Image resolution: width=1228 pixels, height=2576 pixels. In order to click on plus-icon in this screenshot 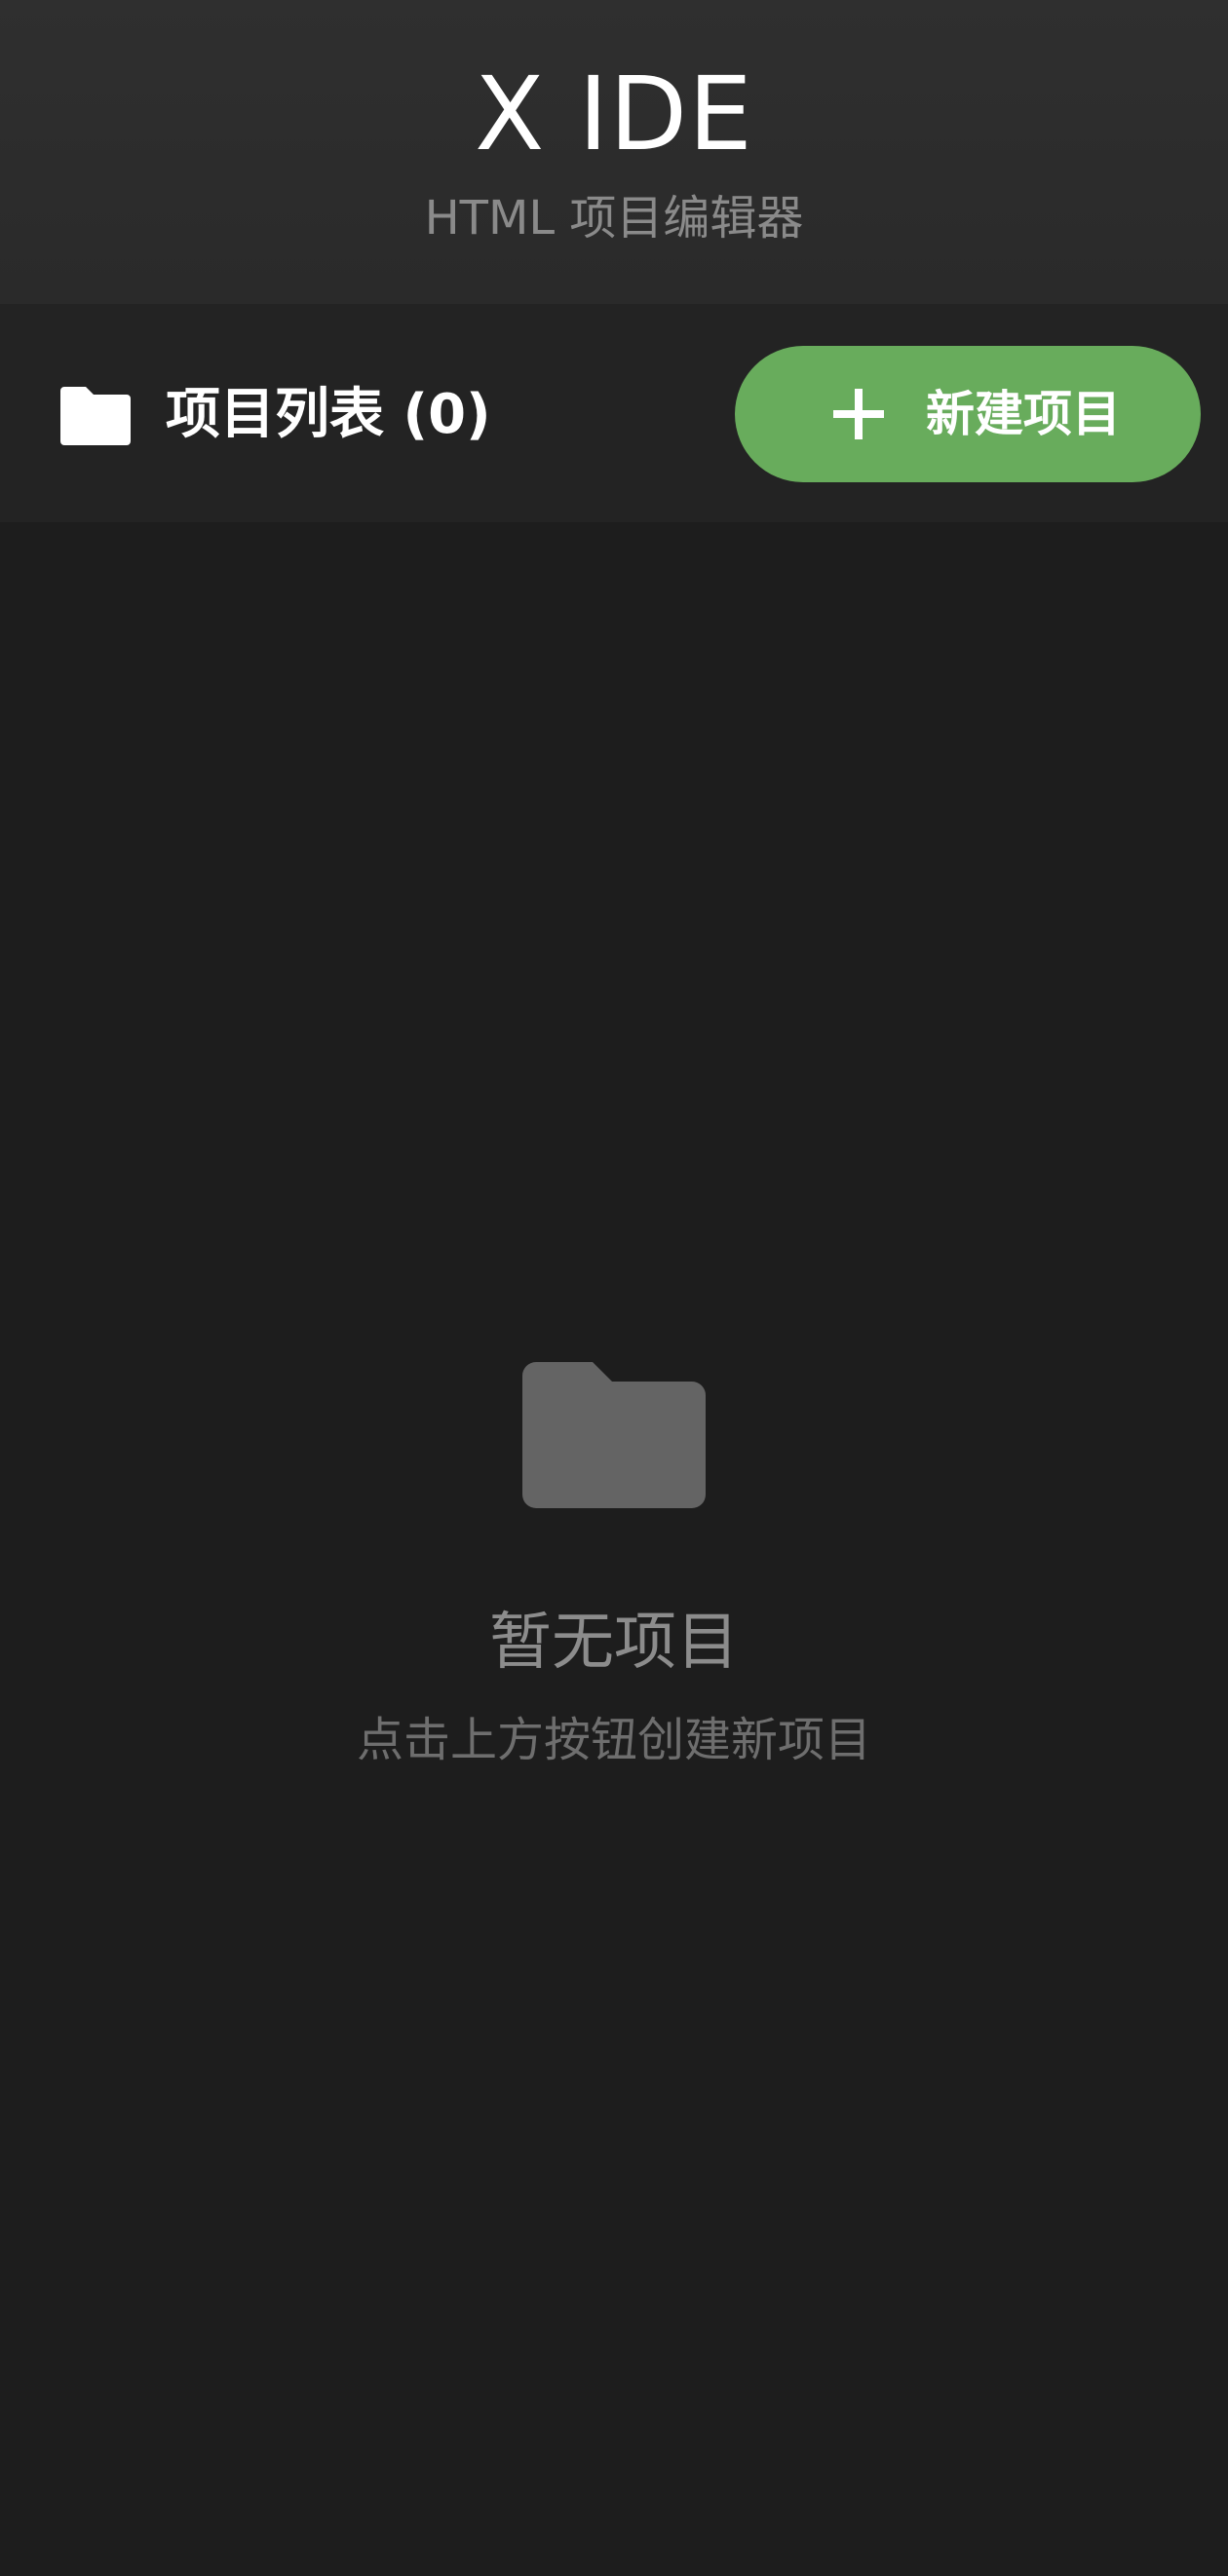, I will do `click(858, 414)`.